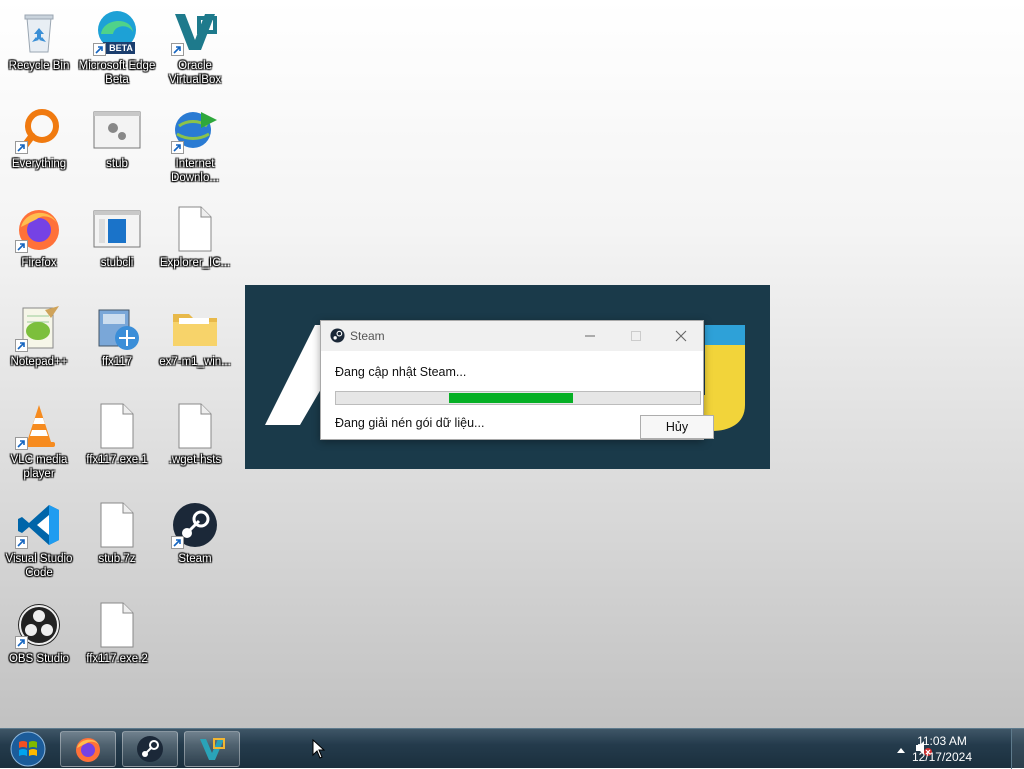 The image size is (1024, 769). I want to click on stub-exe-icon, so click(117, 130).